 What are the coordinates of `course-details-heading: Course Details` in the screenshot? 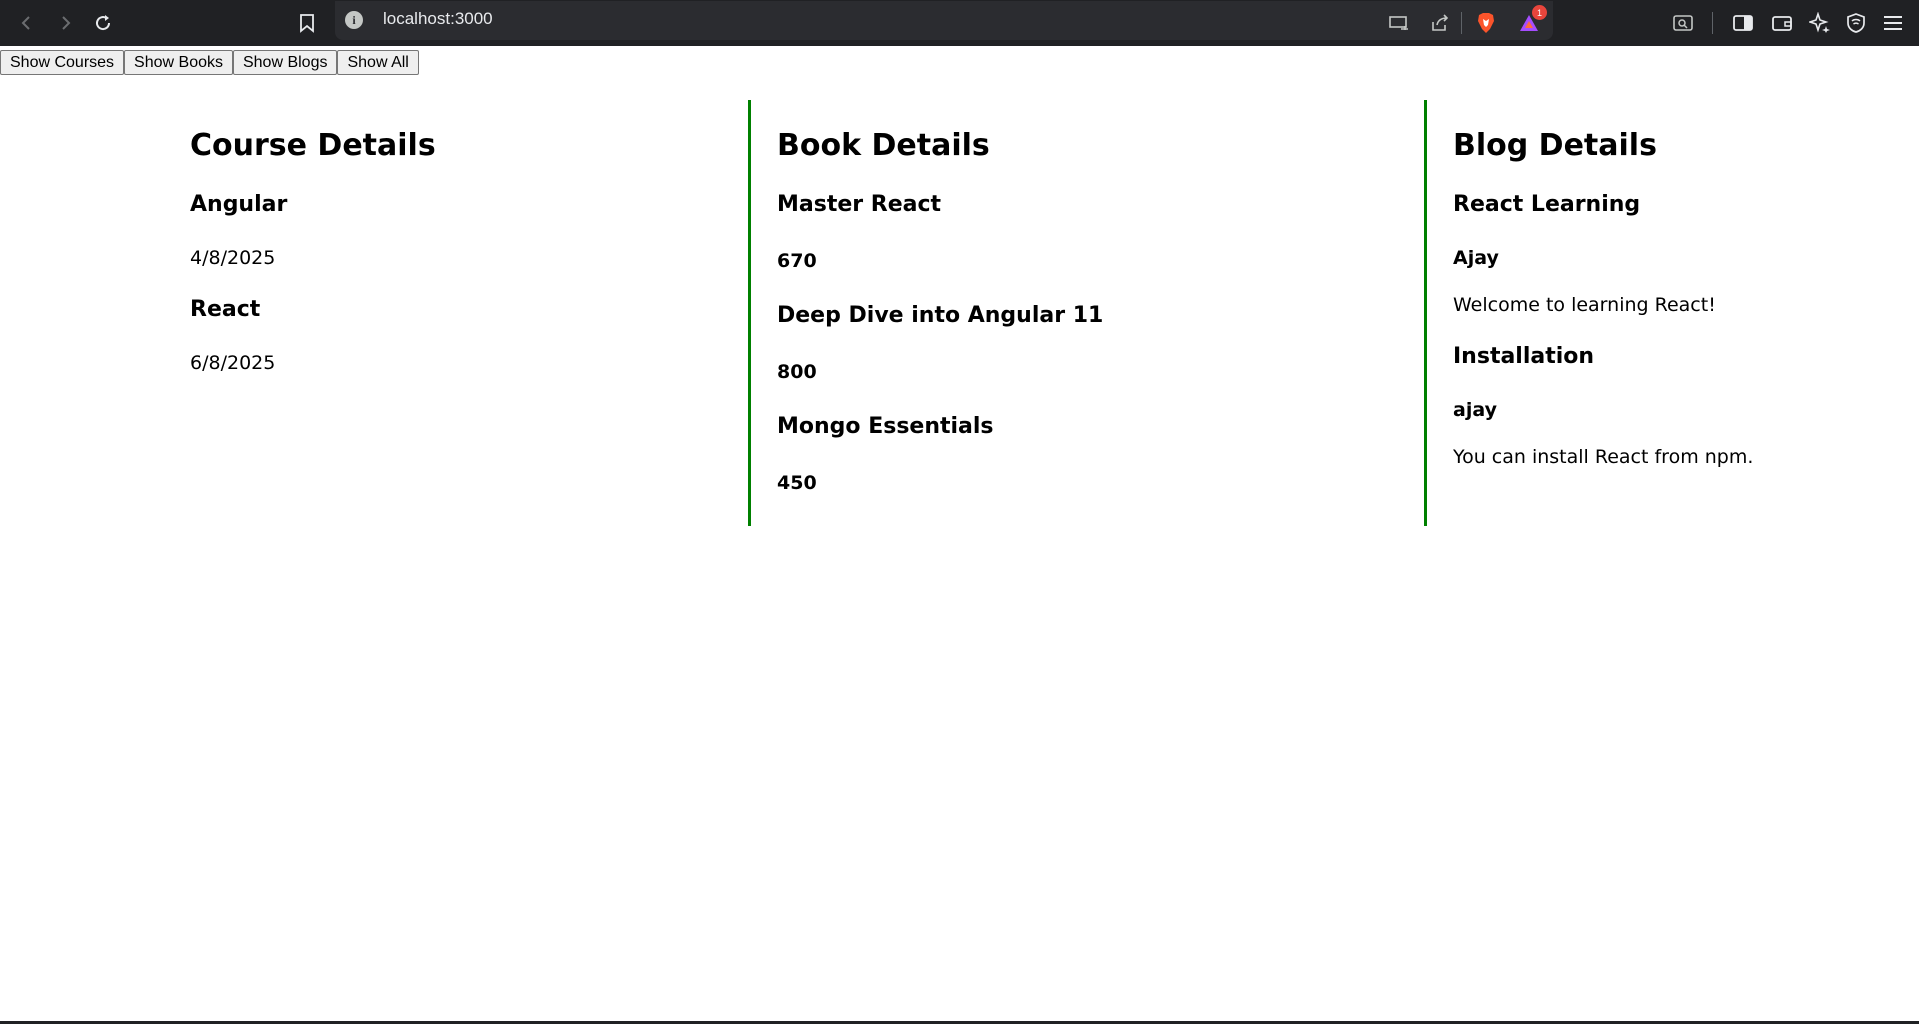 It's located at (313, 145).